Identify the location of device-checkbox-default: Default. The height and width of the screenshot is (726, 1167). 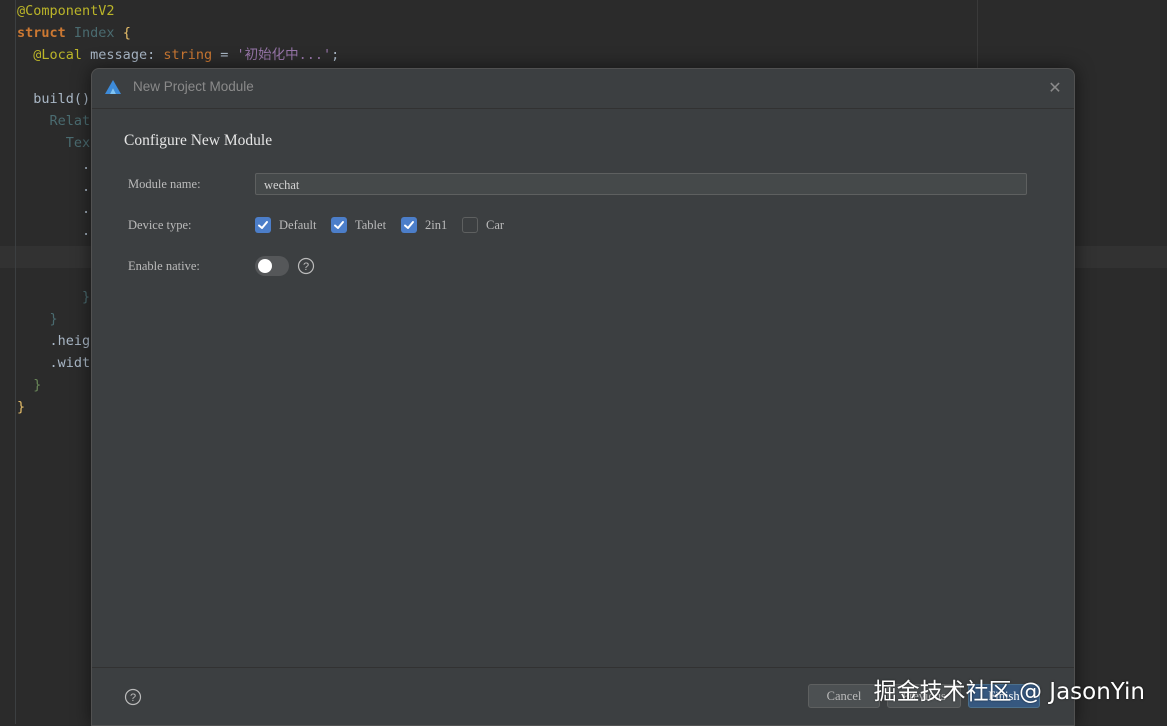
(285, 225).